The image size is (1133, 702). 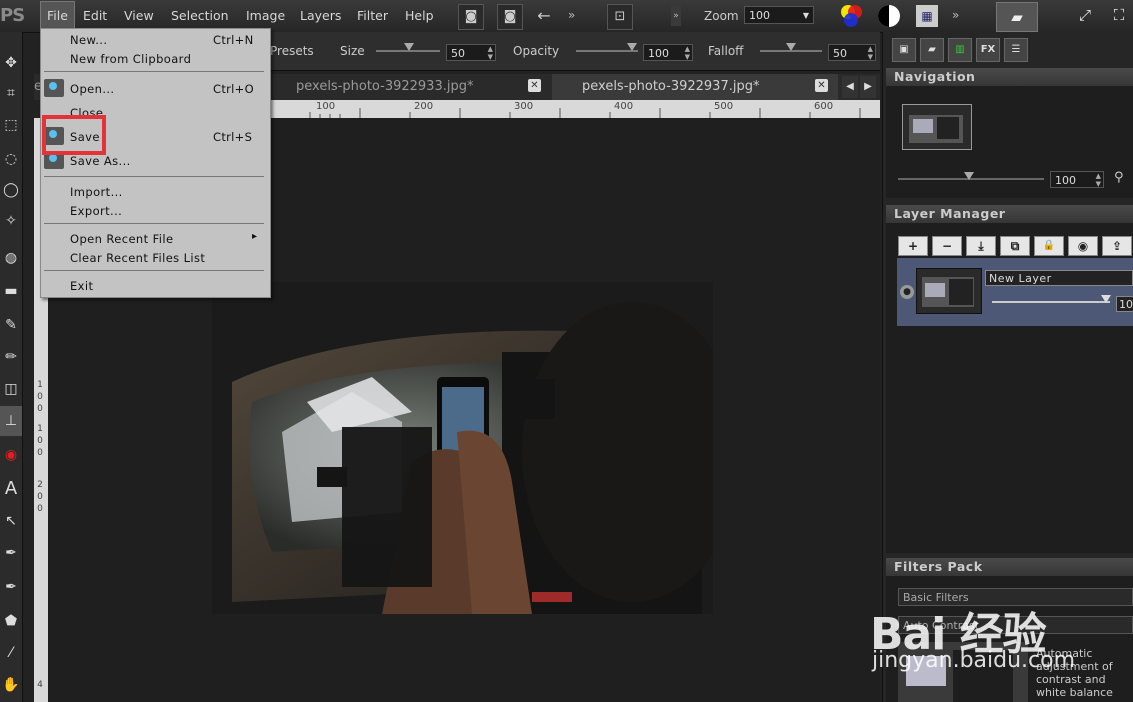 I want to click on watermark-url: jingyan.baidu.com, so click(x=974, y=660).